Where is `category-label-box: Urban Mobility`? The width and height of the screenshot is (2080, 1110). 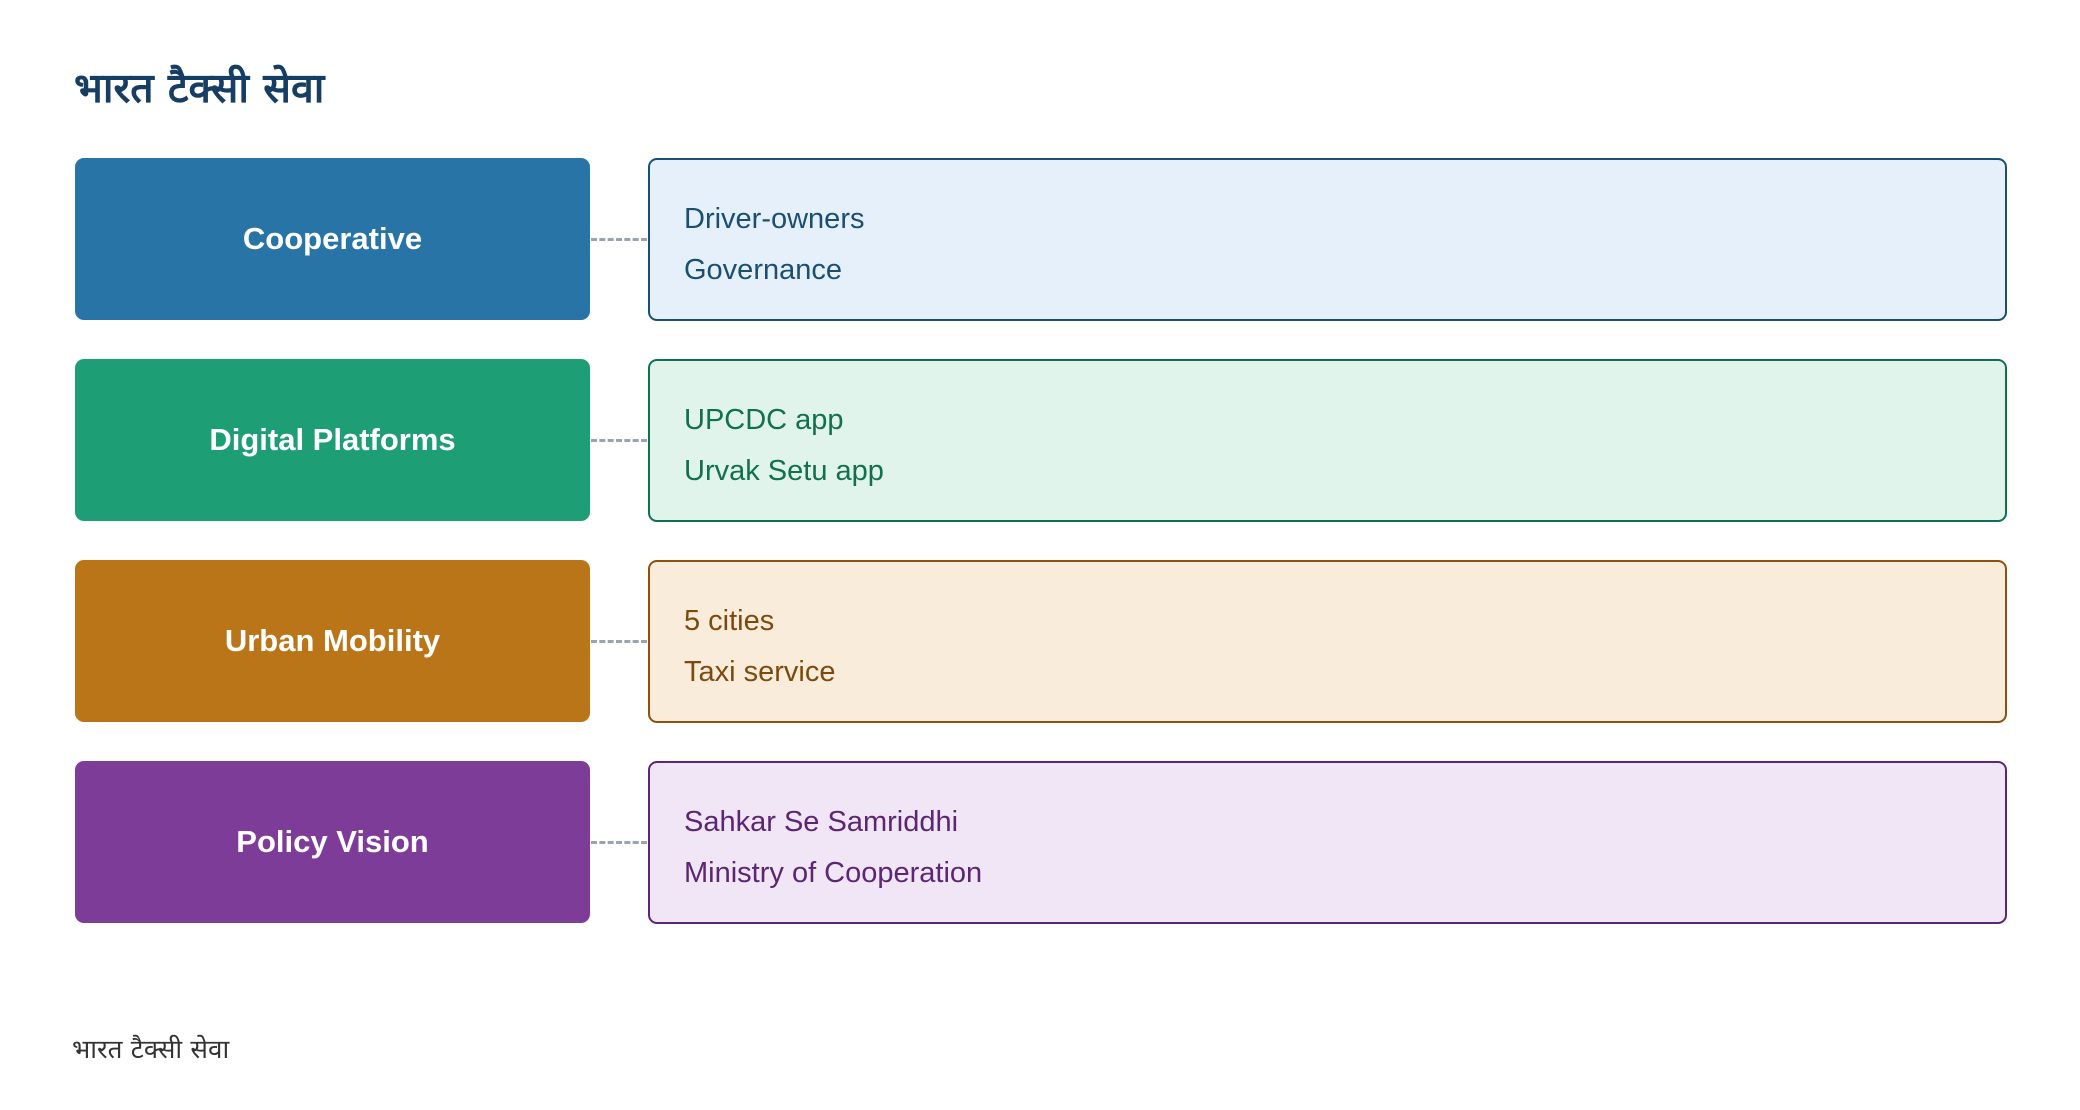
category-label-box: Urban Mobility is located at coordinates (332, 641).